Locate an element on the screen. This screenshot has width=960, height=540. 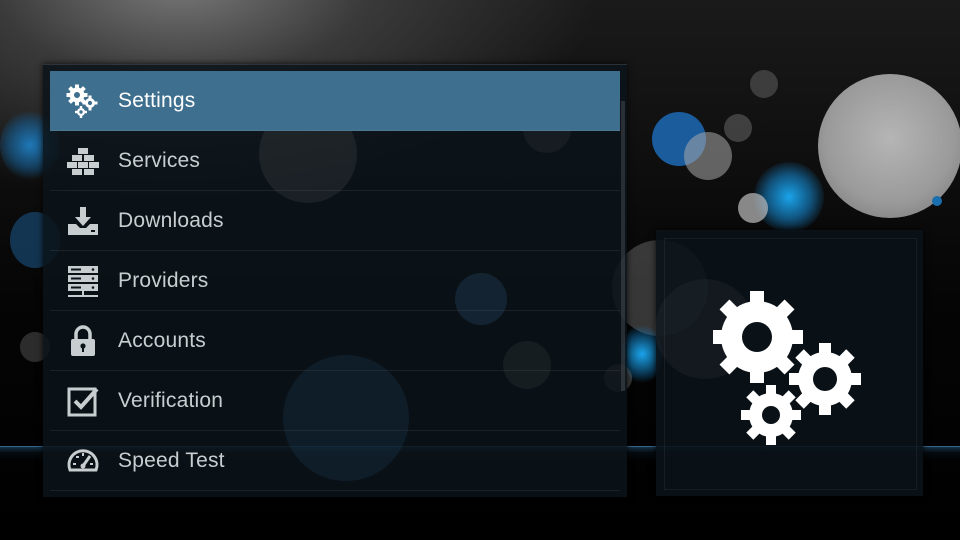
menu-item-label: Speed Test is located at coordinates (171, 460).